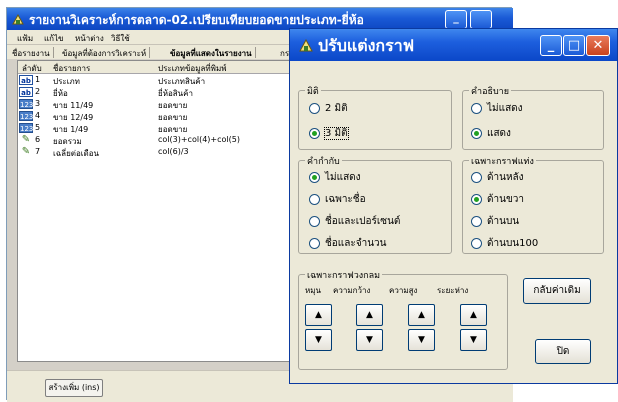  I want to click on tab-report-display-data: ข้อมูลที่แสดงในรายงาน, so click(211, 52).